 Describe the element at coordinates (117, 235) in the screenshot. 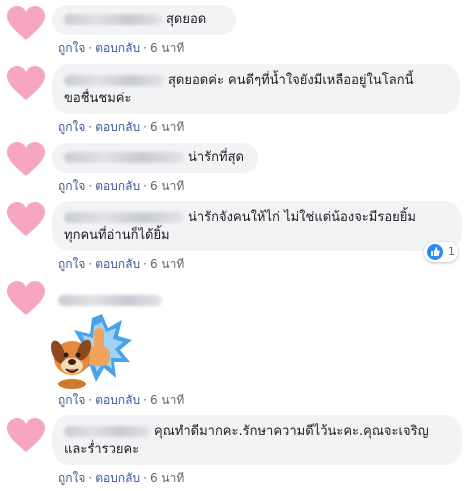

I see `comment-text-line-2: ทุกคนที่อ่านก็ได้ยิ้ม` at that location.